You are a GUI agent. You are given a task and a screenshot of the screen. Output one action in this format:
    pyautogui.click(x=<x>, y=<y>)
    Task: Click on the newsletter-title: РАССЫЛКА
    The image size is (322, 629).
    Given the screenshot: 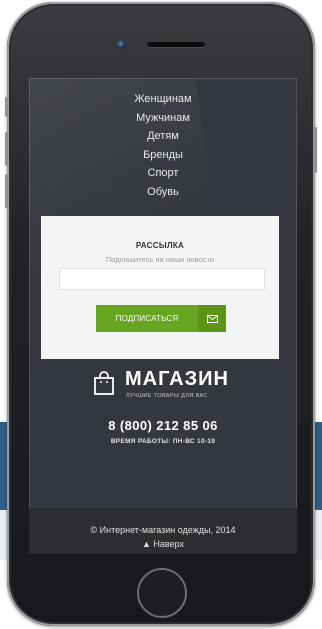 What is the action you would take?
    pyautogui.click(x=160, y=245)
    